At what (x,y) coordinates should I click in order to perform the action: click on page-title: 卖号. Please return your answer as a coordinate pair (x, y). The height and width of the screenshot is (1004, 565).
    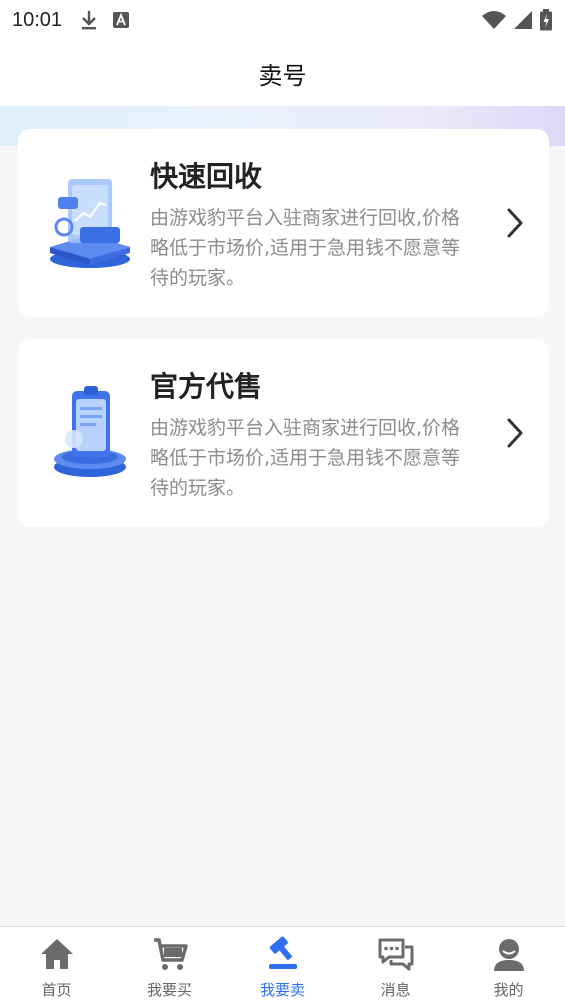
    Looking at the image, I should click on (282, 75).